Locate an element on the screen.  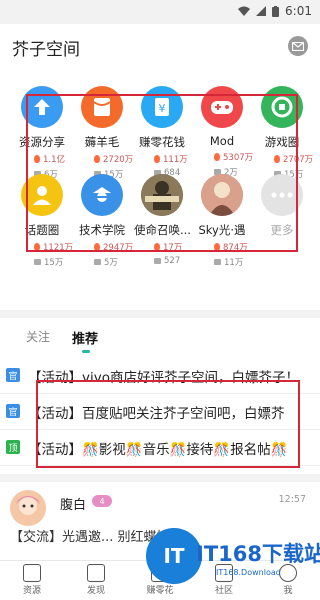
app-header: 芥子空间 is located at coordinates (160, 46).